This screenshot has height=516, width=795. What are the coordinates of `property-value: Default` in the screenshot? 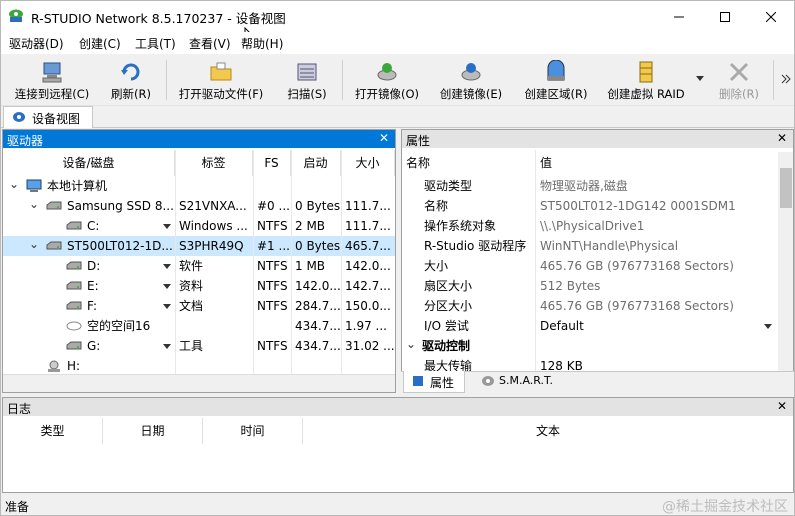 It's located at (658, 326).